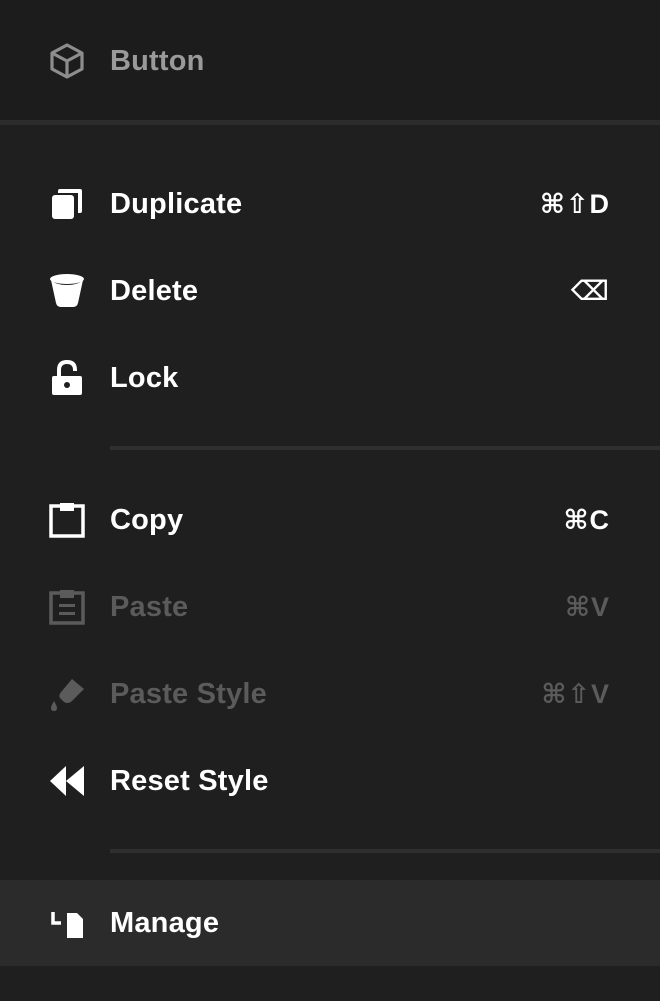 This screenshot has height=1001, width=660. I want to click on menu-item-label: Reset Style, so click(189, 780).